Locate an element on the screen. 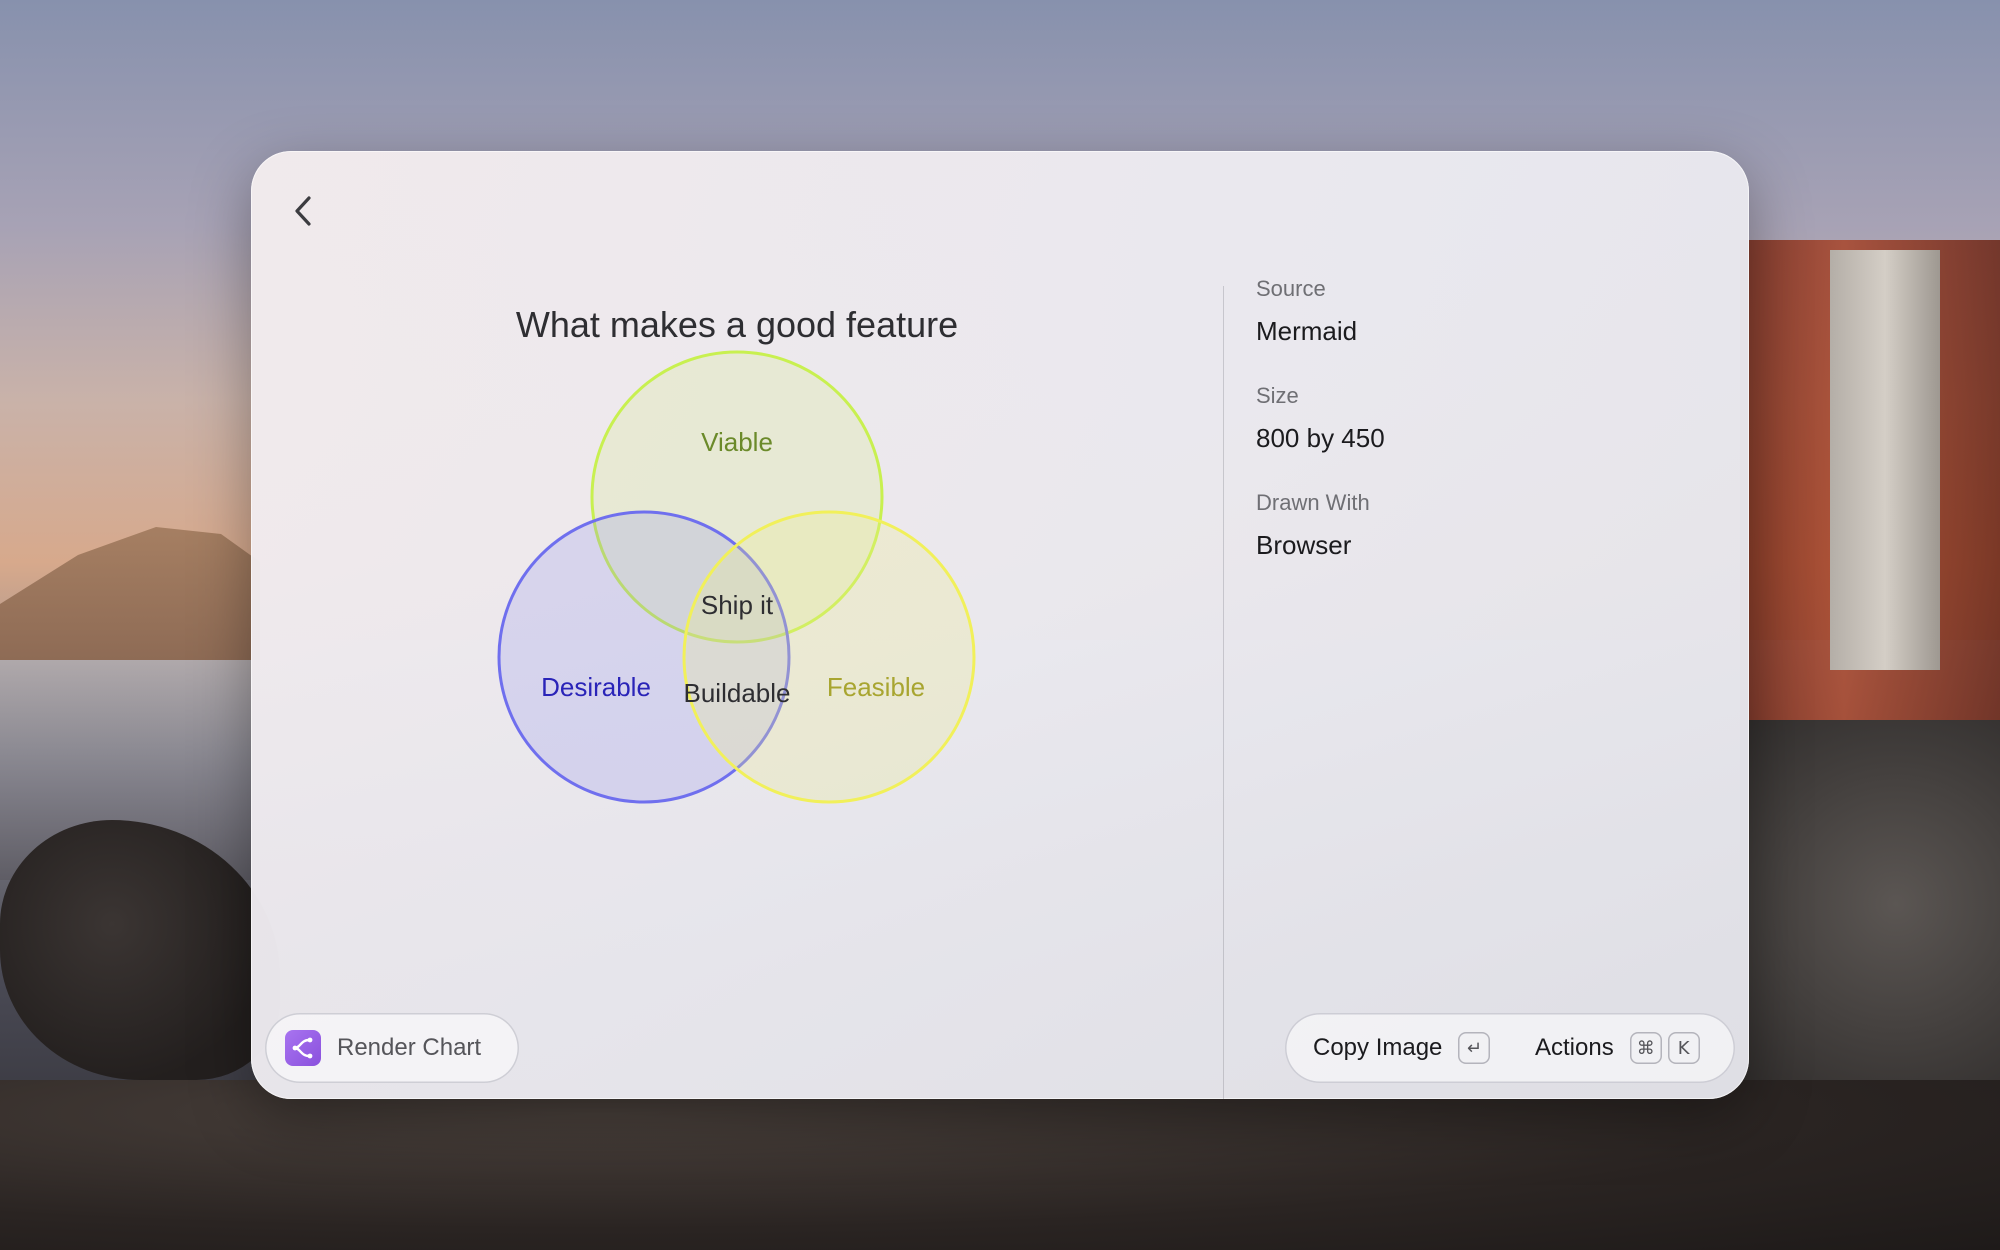 This screenshot has height=1250, width=2000. venn-label-ship-it: Ship it is located at coordinates (737, 605).